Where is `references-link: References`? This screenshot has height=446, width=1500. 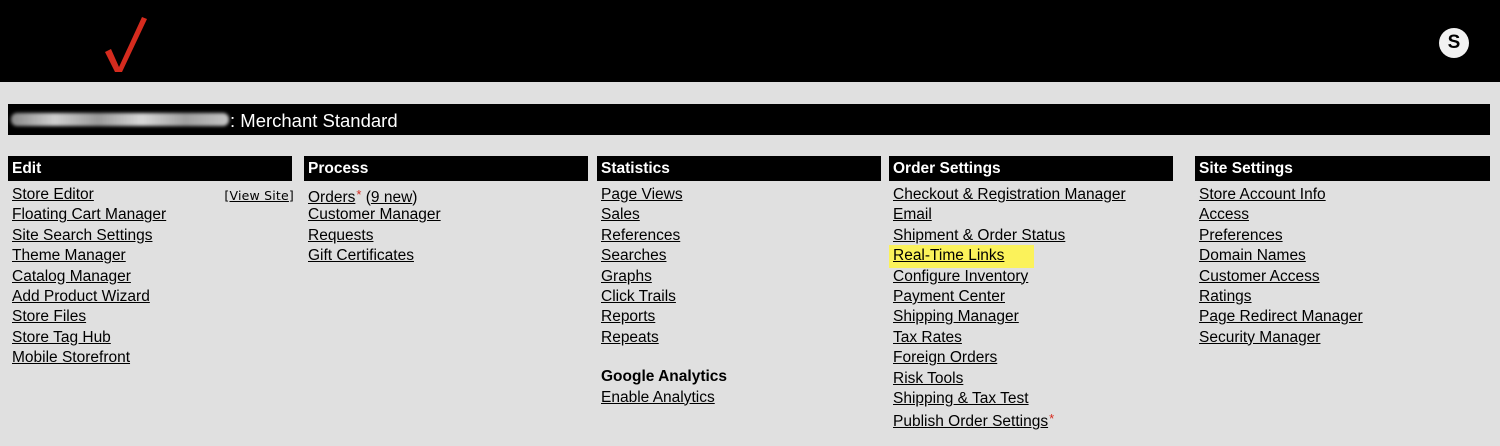
references-link: References is located at coordinates (640, 235).